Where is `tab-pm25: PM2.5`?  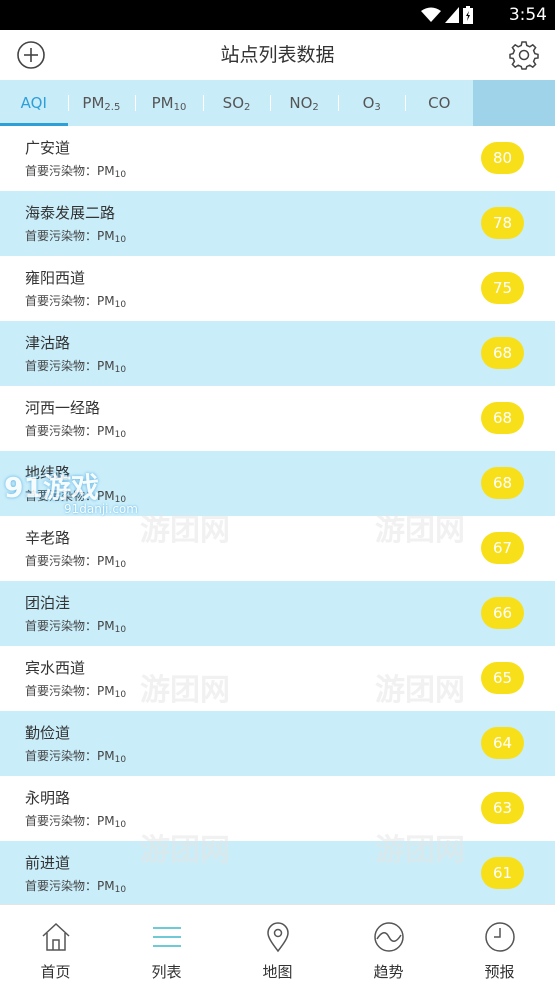 tab-pm25: PM2.5 is located at coordinates (101, 103).